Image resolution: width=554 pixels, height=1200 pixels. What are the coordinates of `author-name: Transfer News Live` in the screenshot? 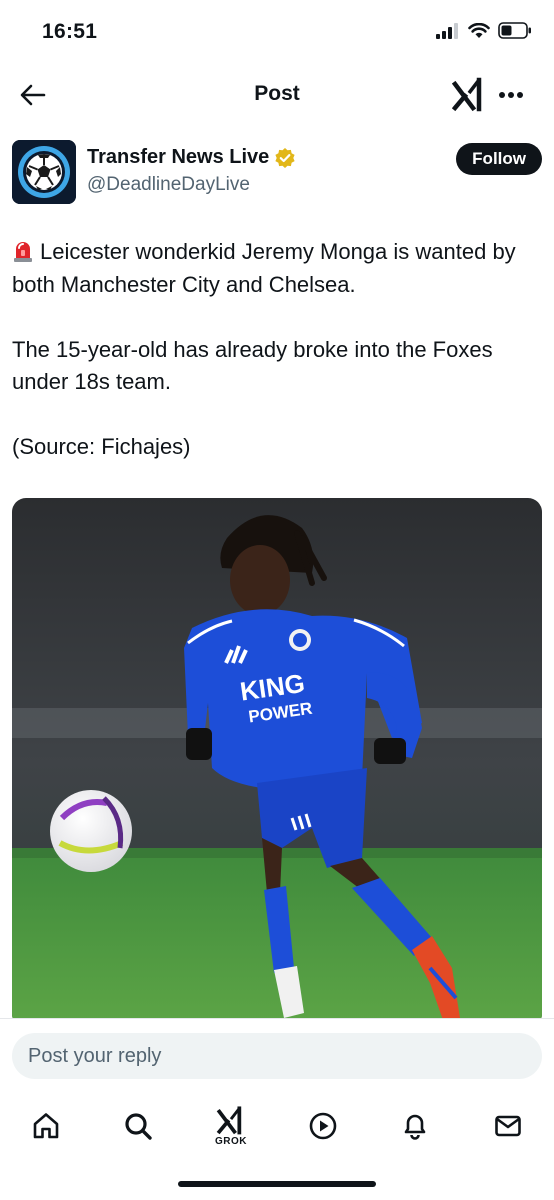 It's located at (178, 157).